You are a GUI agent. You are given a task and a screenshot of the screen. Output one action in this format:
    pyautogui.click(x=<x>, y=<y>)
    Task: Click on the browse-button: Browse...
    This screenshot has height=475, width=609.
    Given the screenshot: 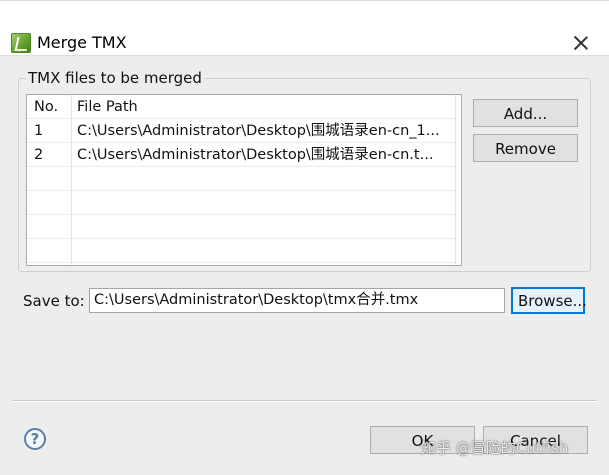 What is the action you would take?
    pyautogui.click(x=549, y=300)
    